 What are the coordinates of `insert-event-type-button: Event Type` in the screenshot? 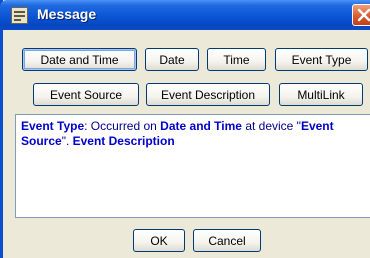 It's located at (321, 59).